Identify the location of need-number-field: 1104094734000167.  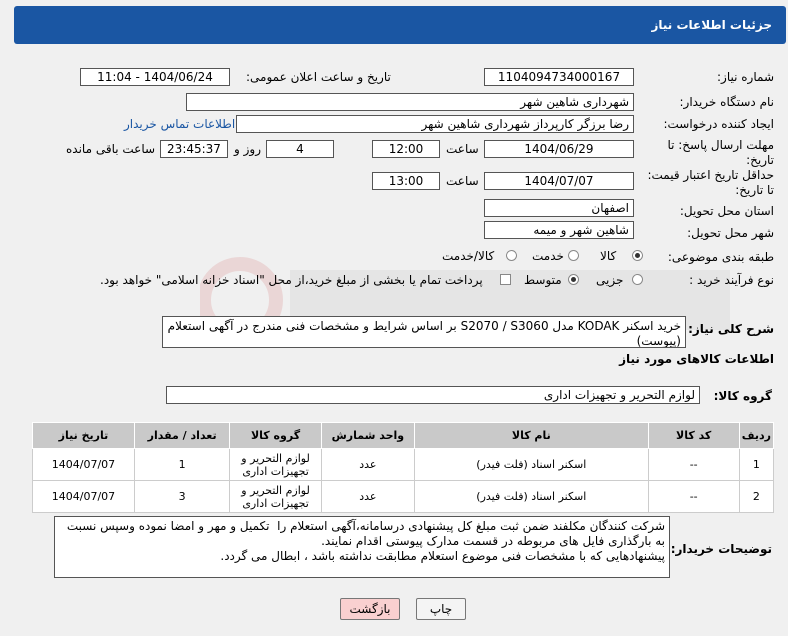
(559, 77).